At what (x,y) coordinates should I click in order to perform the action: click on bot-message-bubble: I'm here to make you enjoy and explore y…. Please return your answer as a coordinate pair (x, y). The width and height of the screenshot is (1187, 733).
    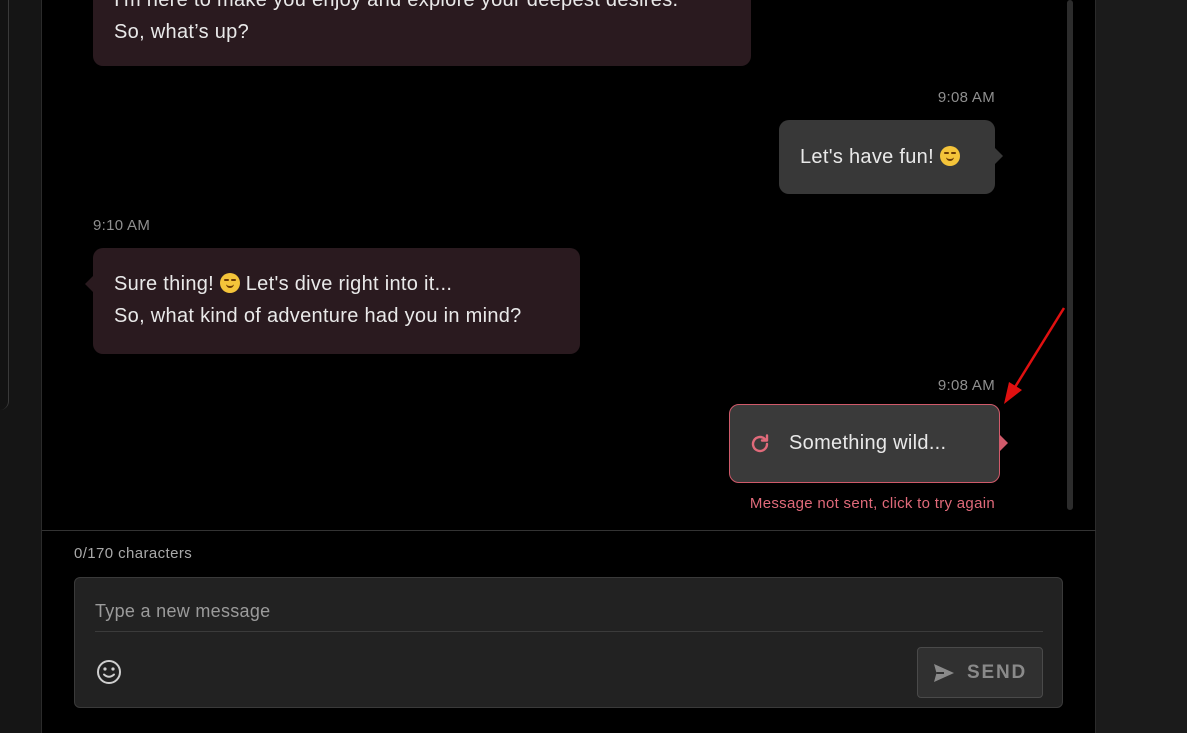
    Looking at the image, I should click on (422, 33).